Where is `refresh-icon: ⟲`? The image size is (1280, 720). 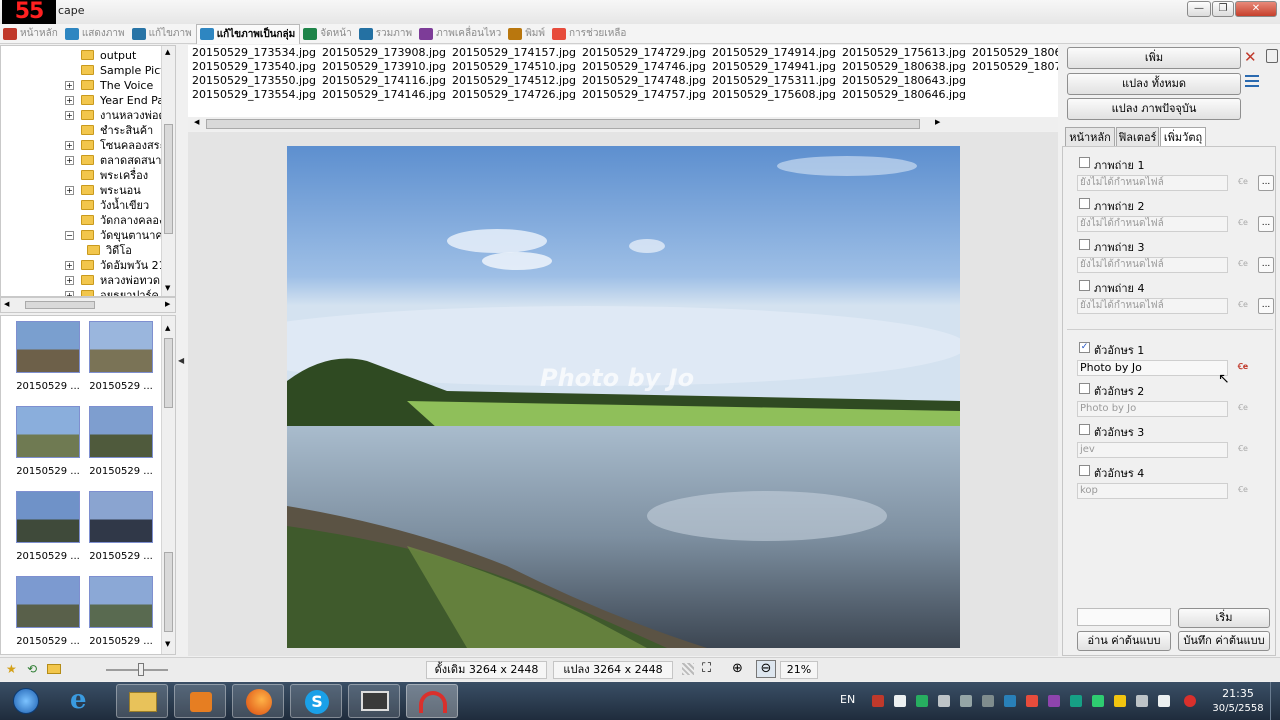
refresh-icon: ⟲ is located at coordinates (32, 669).